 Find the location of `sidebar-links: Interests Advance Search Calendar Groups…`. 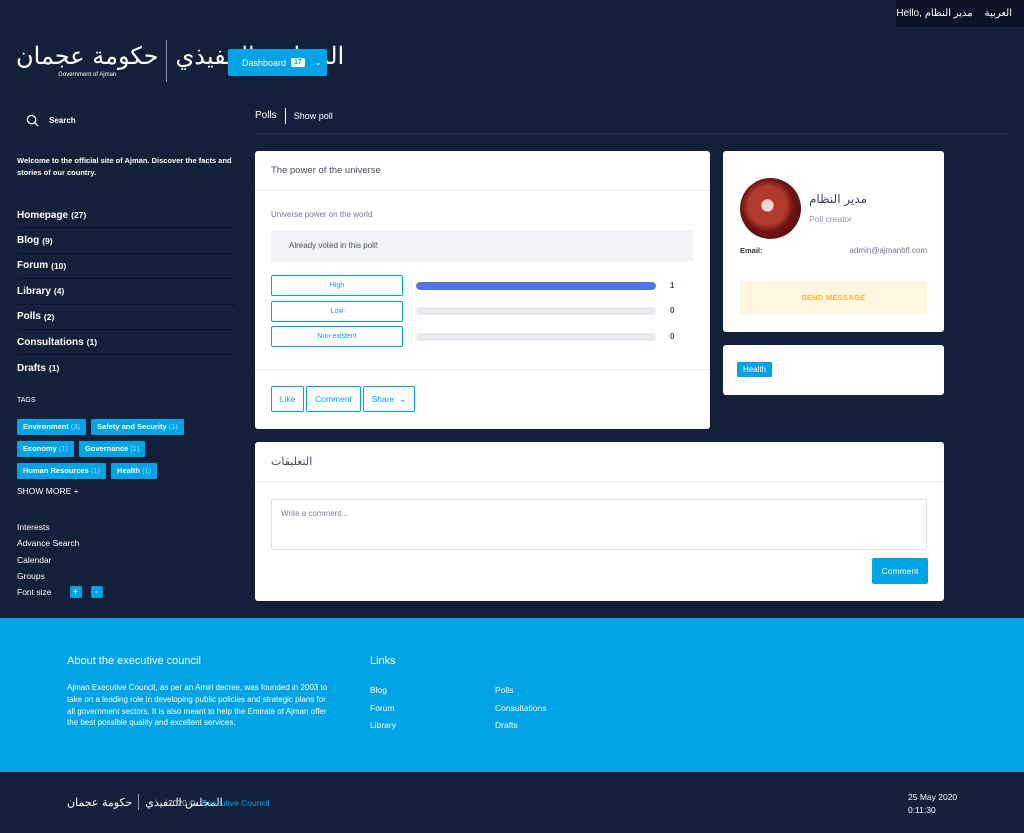

sidebar-links: Interests Advance Search Calendar Groups… is located at coordinates (60, 559).